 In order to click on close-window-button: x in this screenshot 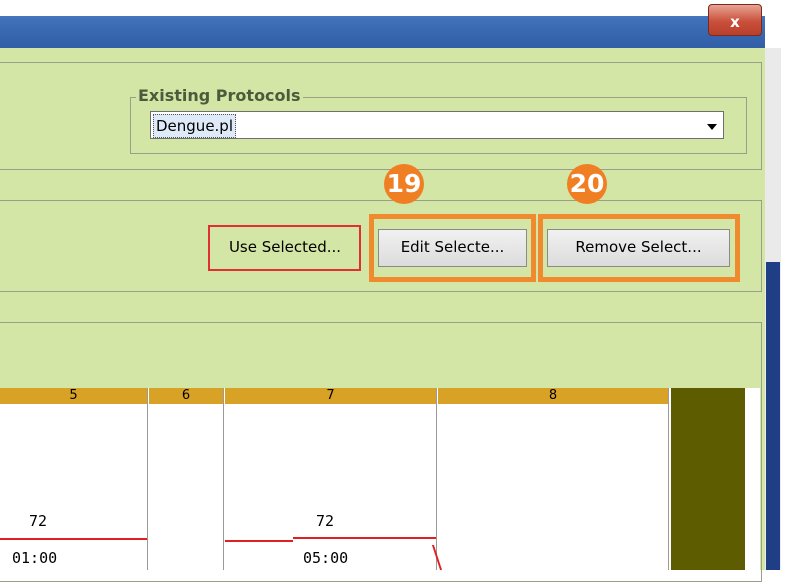, I will do `click(735, 20)`.